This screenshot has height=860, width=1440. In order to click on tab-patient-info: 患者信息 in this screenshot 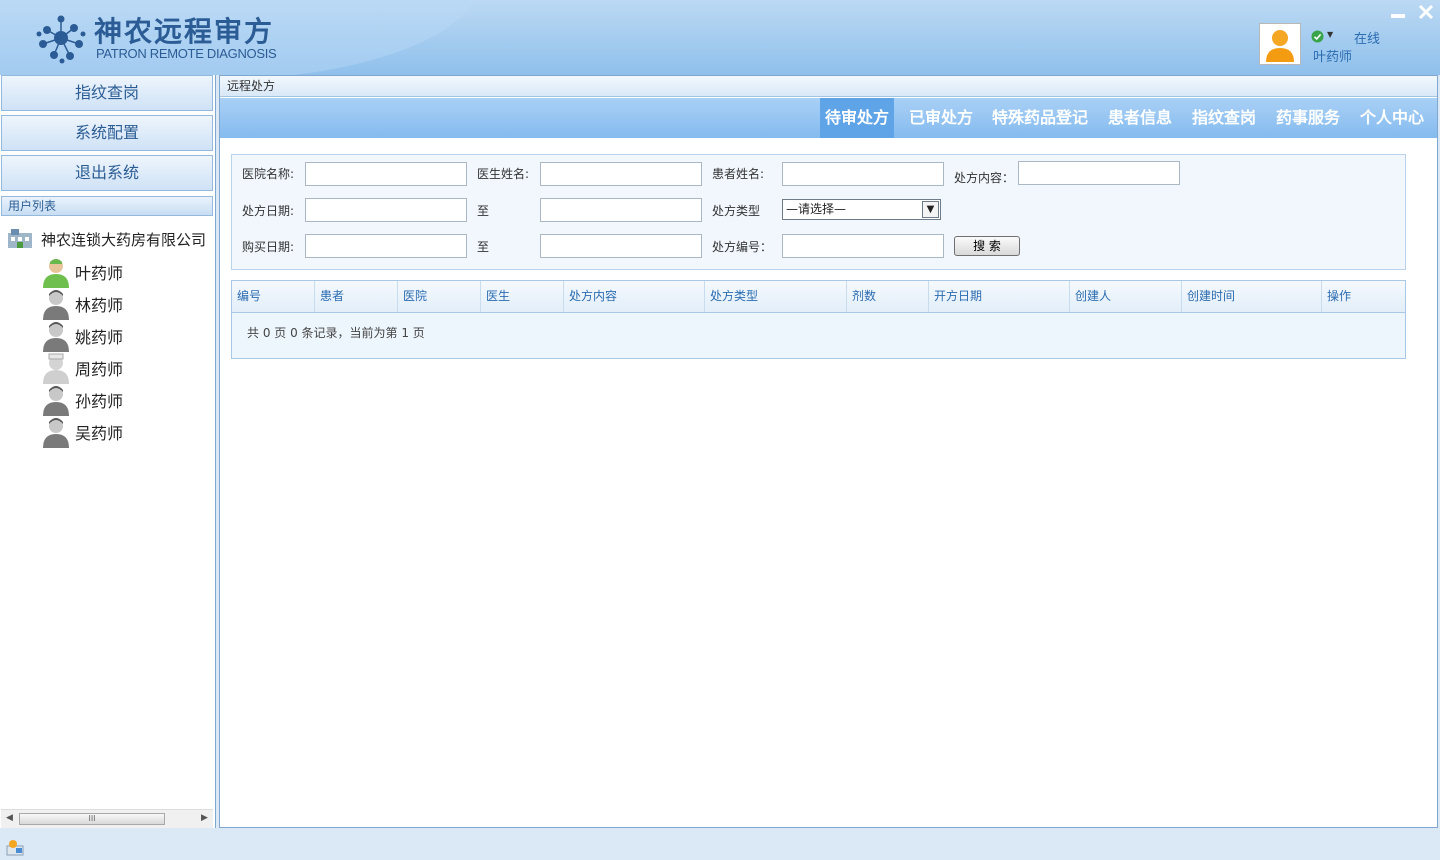, I will do `click(1140, 118)`.